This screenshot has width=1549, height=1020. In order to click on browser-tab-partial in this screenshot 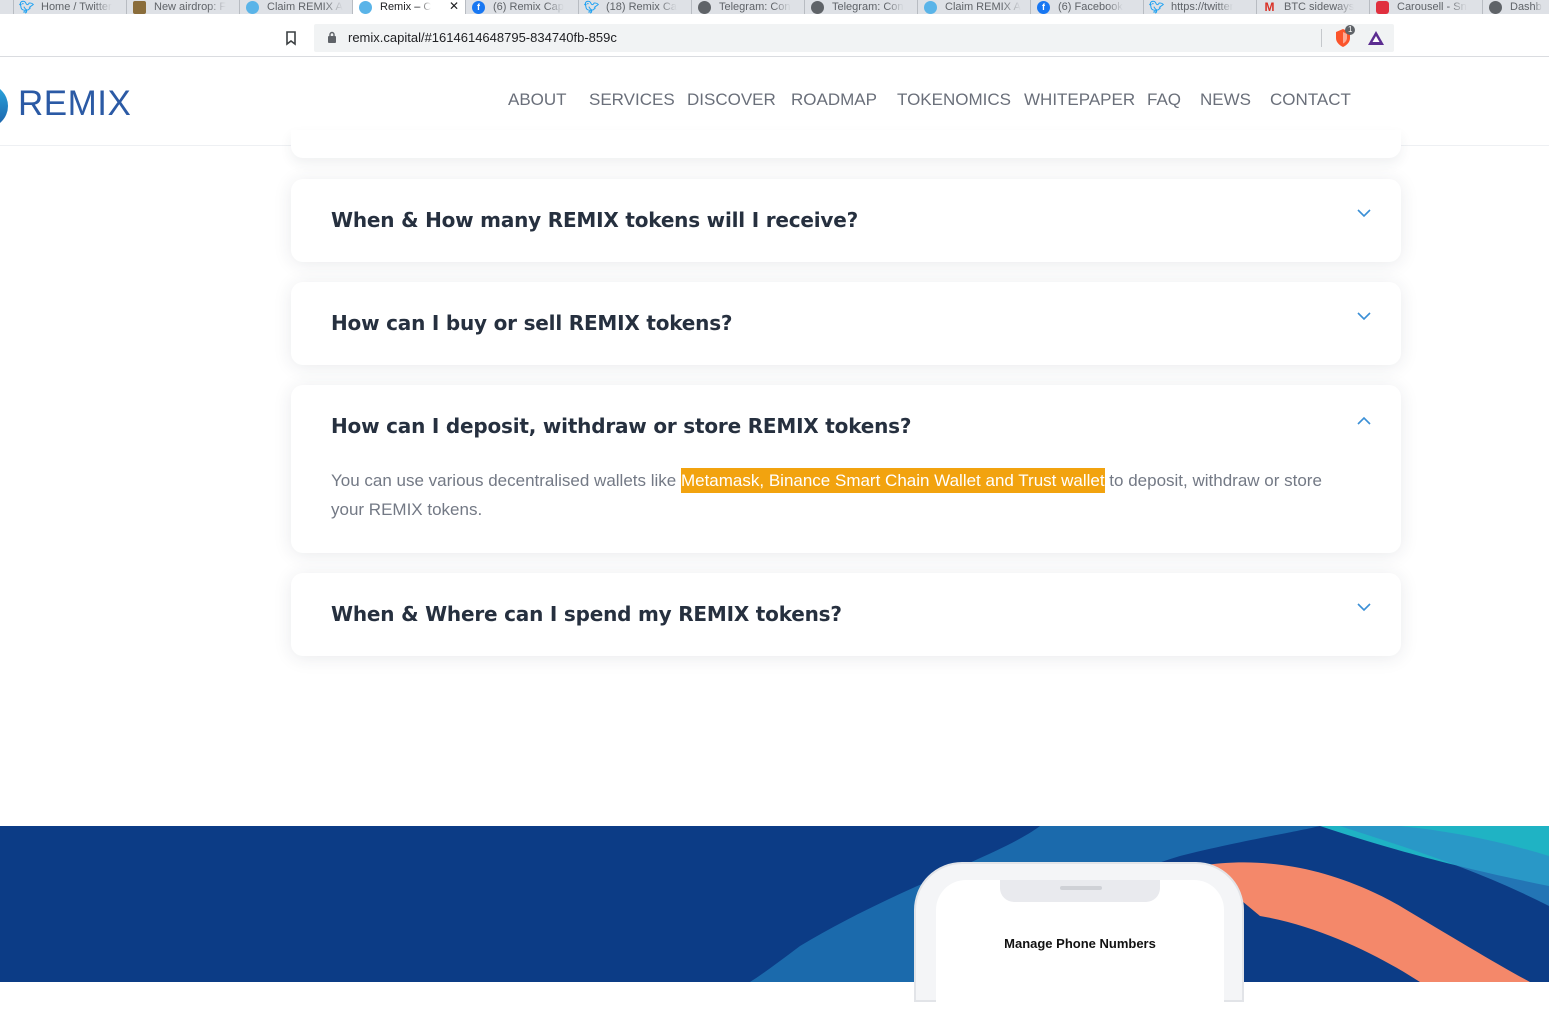, I will do `click(7, 7)`.